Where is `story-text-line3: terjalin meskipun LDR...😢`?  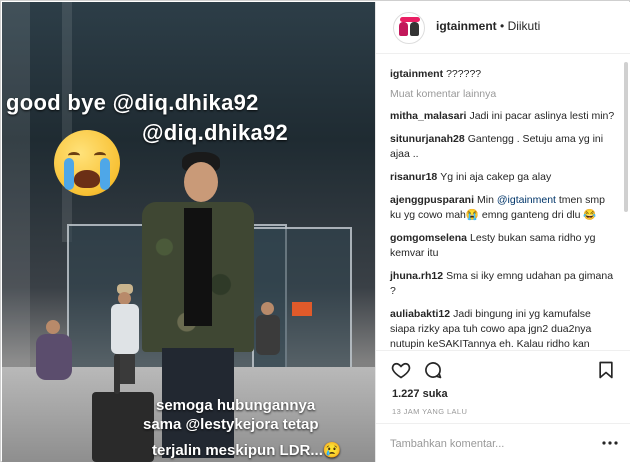
story-text-line3: terjalin meskipun LDR...😢 is located at coordinates (247, 450).